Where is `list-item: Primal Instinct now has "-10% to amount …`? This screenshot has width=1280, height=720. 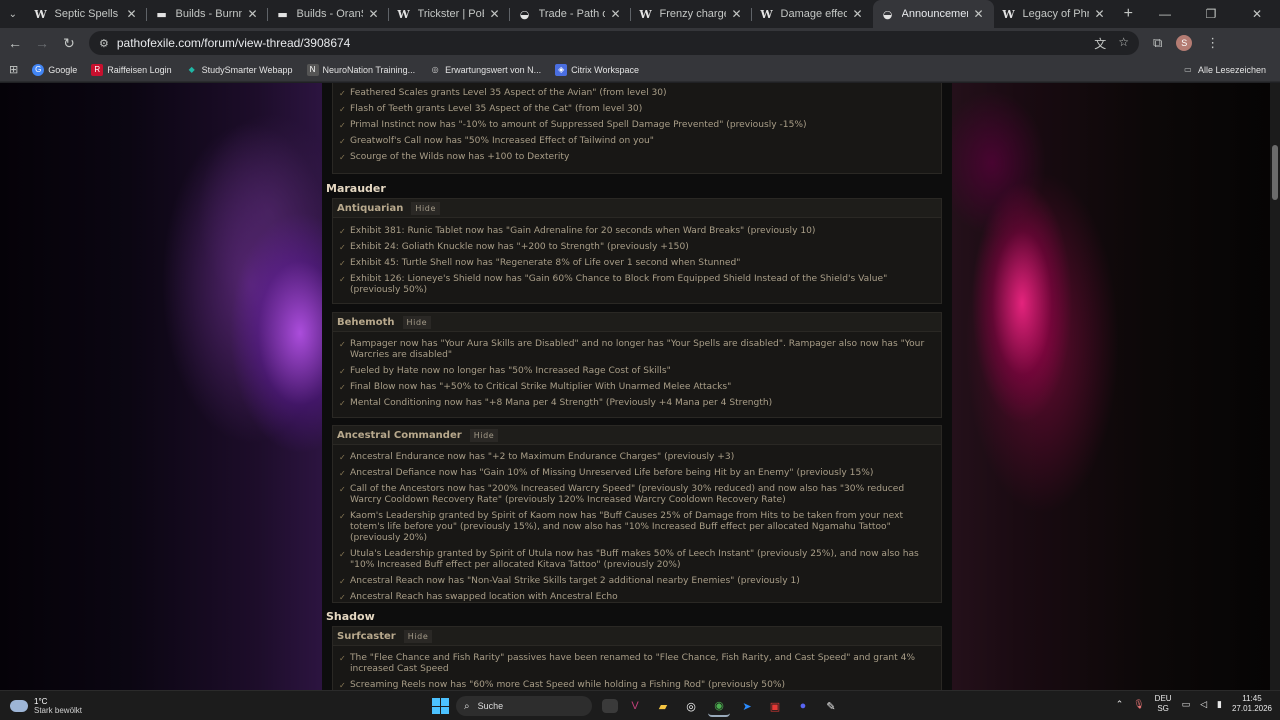 list-item: Primal Instinct now has "-10% to amount … is located at coordinates (637, 125).